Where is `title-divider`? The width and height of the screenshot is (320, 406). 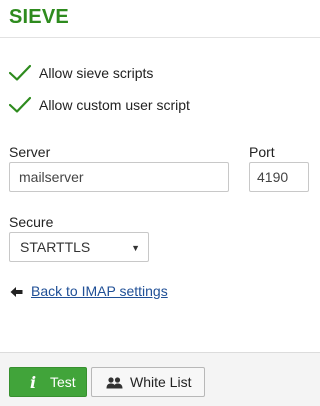
title-divider is located at coordinates (160, 37).